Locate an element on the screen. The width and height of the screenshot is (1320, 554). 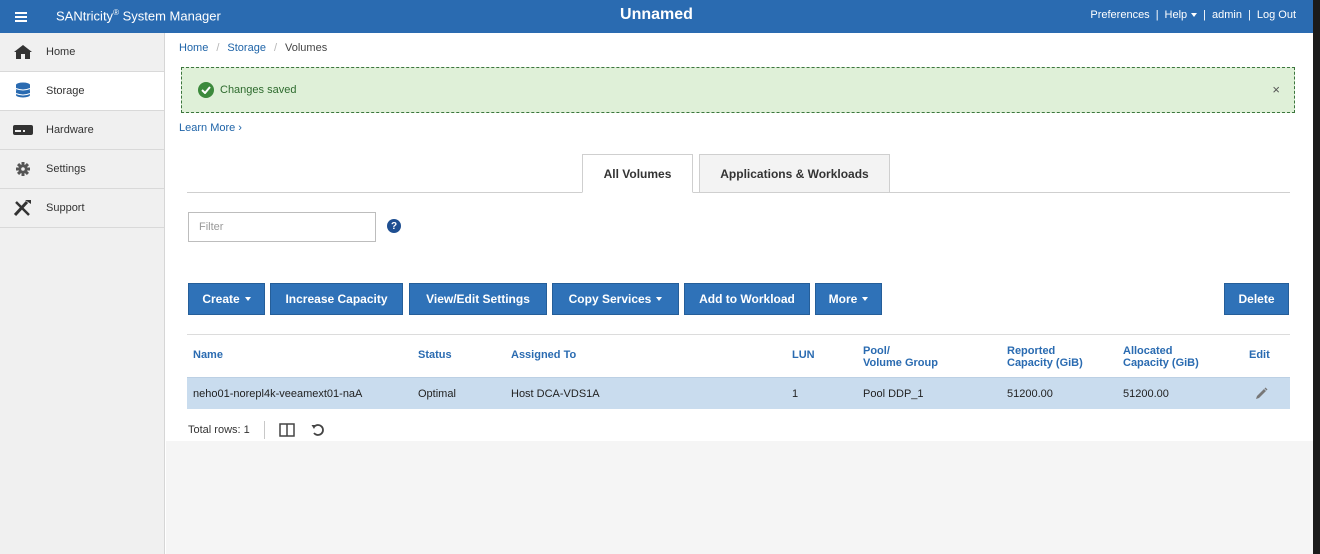
logout-link: Log Out is located at coordinates (1276, 15).